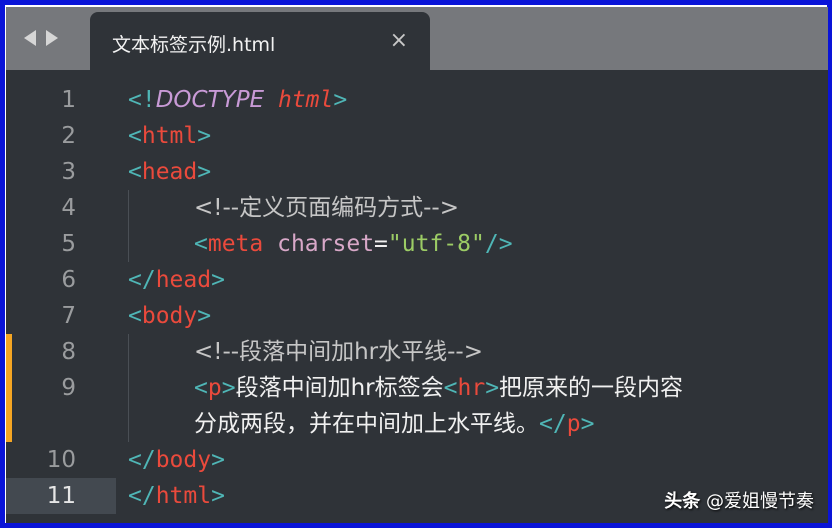  What do you see at coordinates (339, 388) in the screenshot?
I see `code-token: 段落中间加hr标签会` at bounding box center [339, 388].